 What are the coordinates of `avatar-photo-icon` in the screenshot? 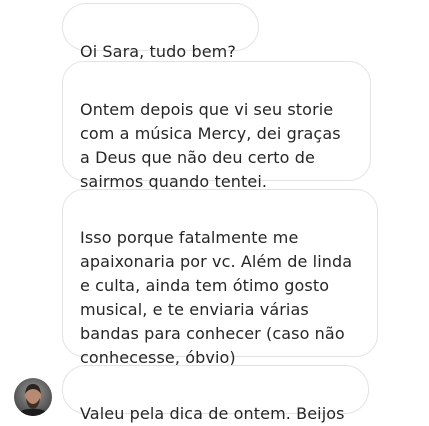 It's located at (33, 397).